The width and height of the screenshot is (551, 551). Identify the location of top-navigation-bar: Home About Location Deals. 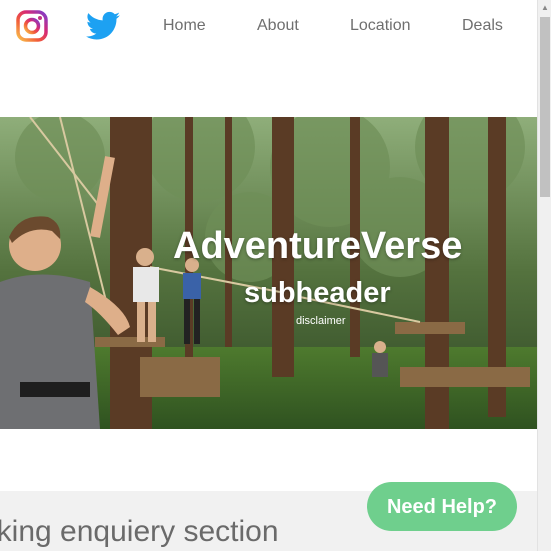
(268, 28).